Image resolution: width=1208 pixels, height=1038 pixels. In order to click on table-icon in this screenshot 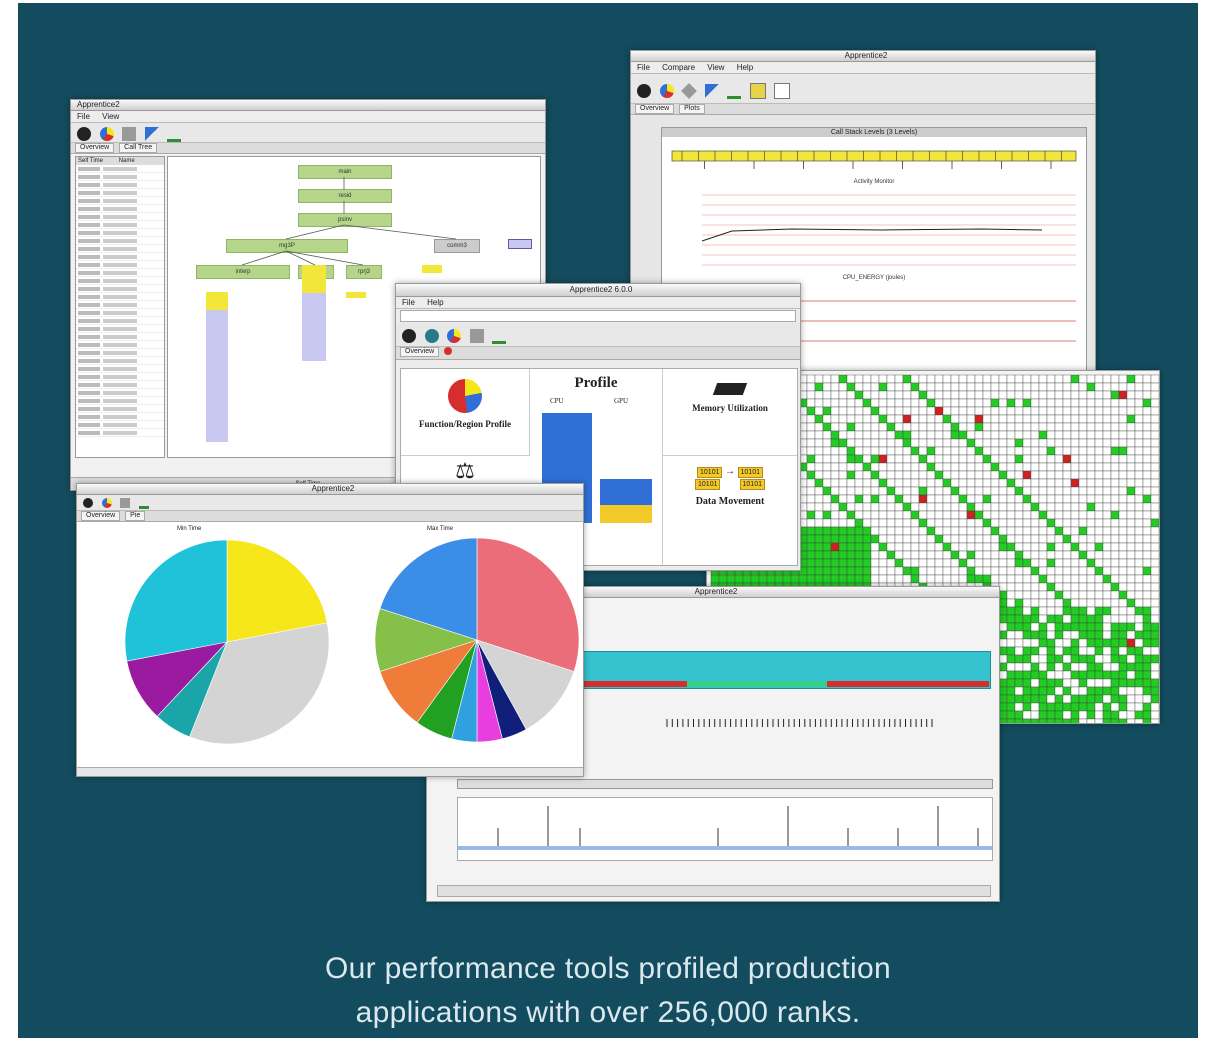, I will do `click(782, 90)`.